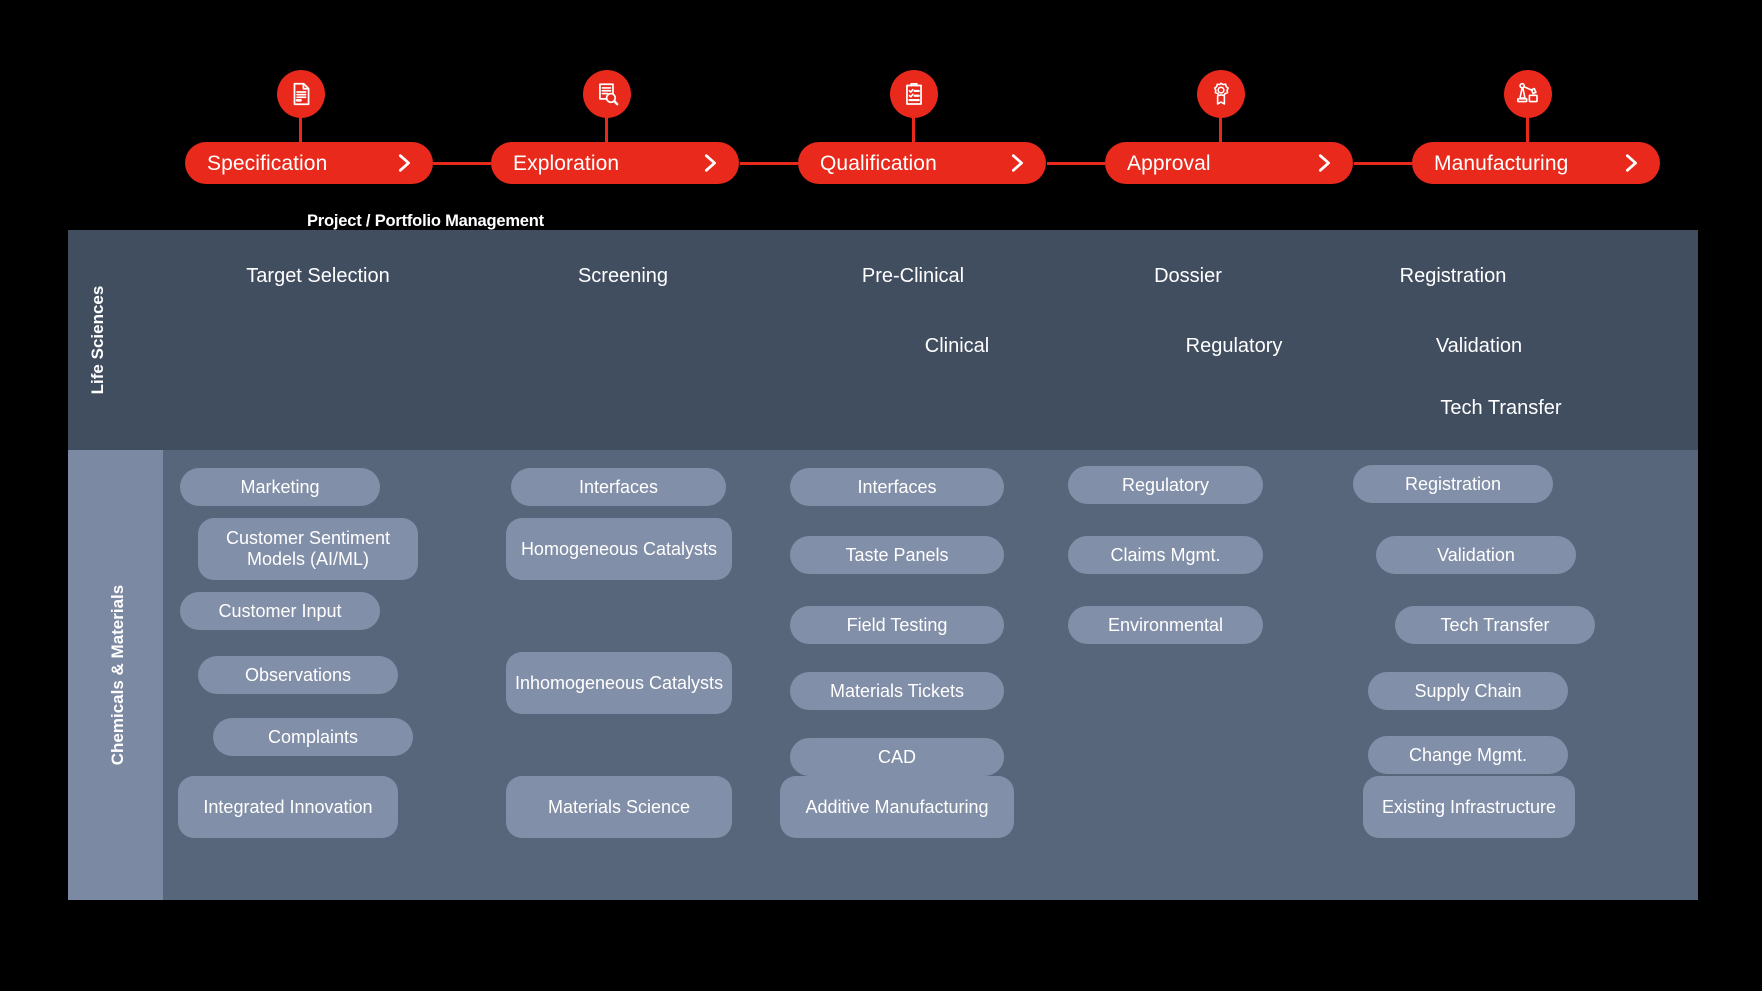 This screenshot has width=1762, height=991. I want to click on life-sciences-column-manufacturing: Registration Validation Tech Transfer, so click(1453, 340).